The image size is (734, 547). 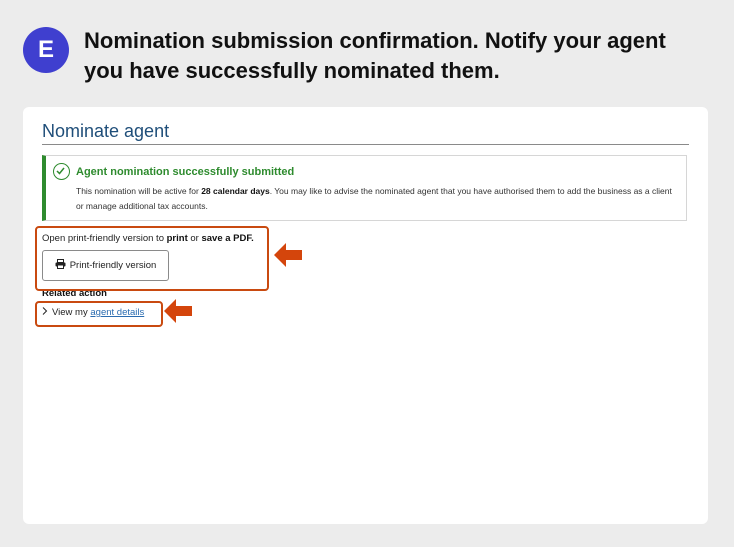 I want to click on notice-body-emphasis: 28 calendar days, so click(x=235, y=191).